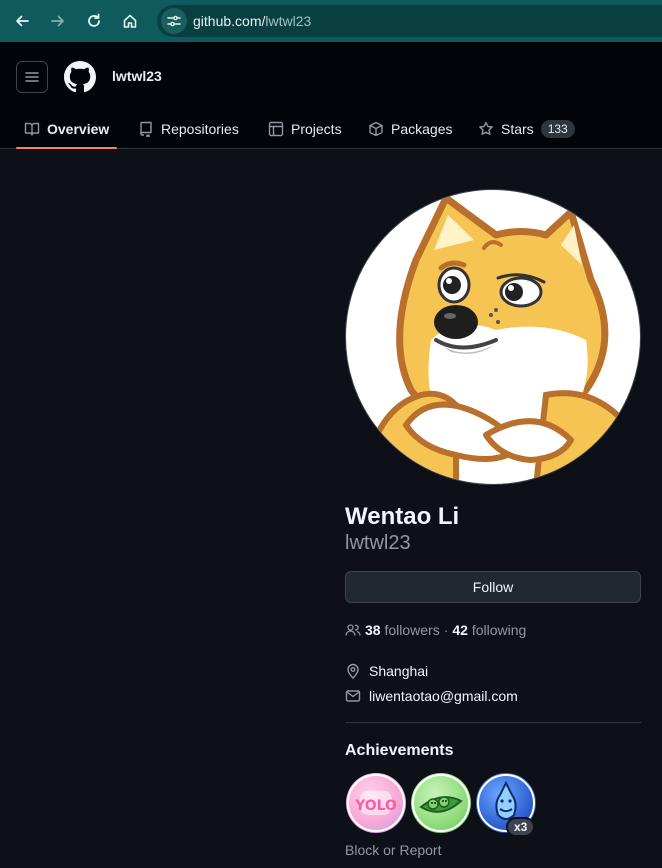 This screenshot has width=662, height=868. I want to click on url-path: lwtwl23, so click(288, 21).